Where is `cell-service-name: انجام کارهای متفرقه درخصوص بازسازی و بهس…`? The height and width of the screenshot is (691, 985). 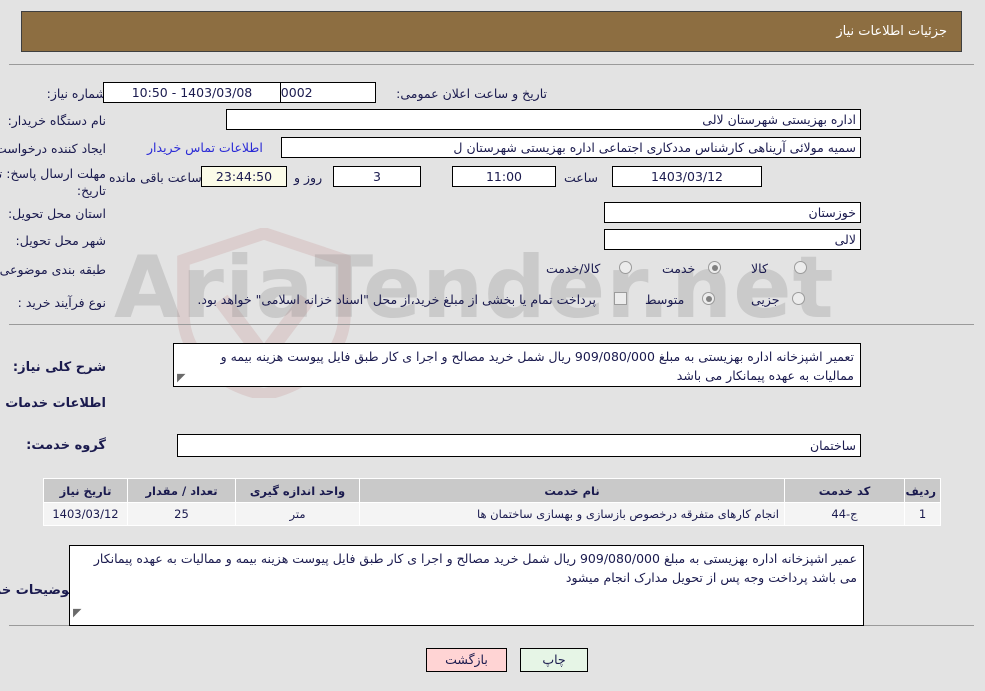 cell-service-name: انجام کارهای متفرقه درخصوص بازسازی و بهس… is located at coordinates (573, 514).